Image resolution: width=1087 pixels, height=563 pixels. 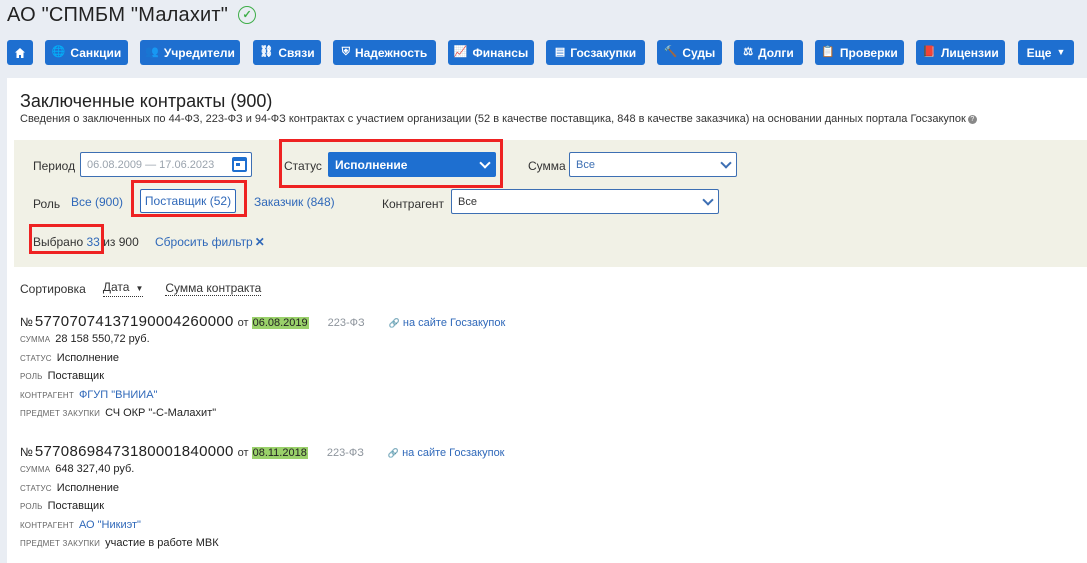 I want to click on counterparty-select: Все, so click(x=585, y=201).